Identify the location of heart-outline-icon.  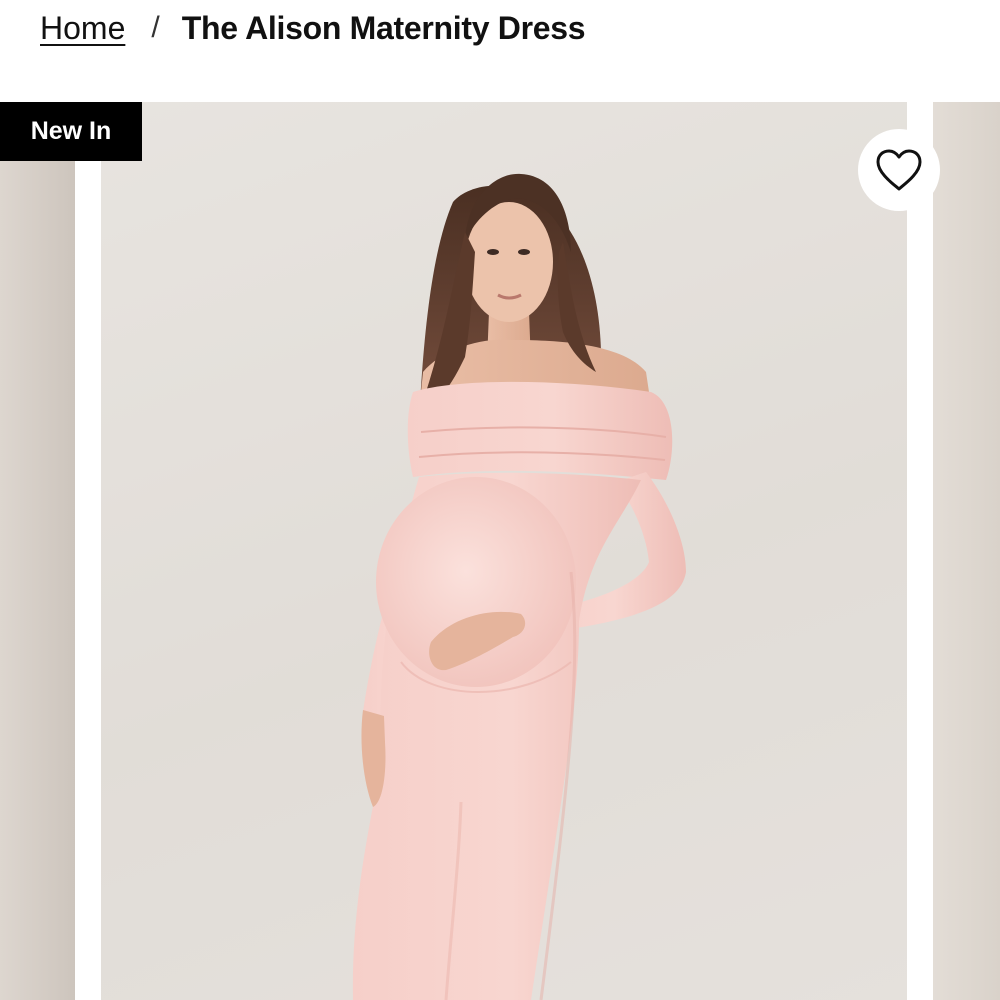
(899, 170).